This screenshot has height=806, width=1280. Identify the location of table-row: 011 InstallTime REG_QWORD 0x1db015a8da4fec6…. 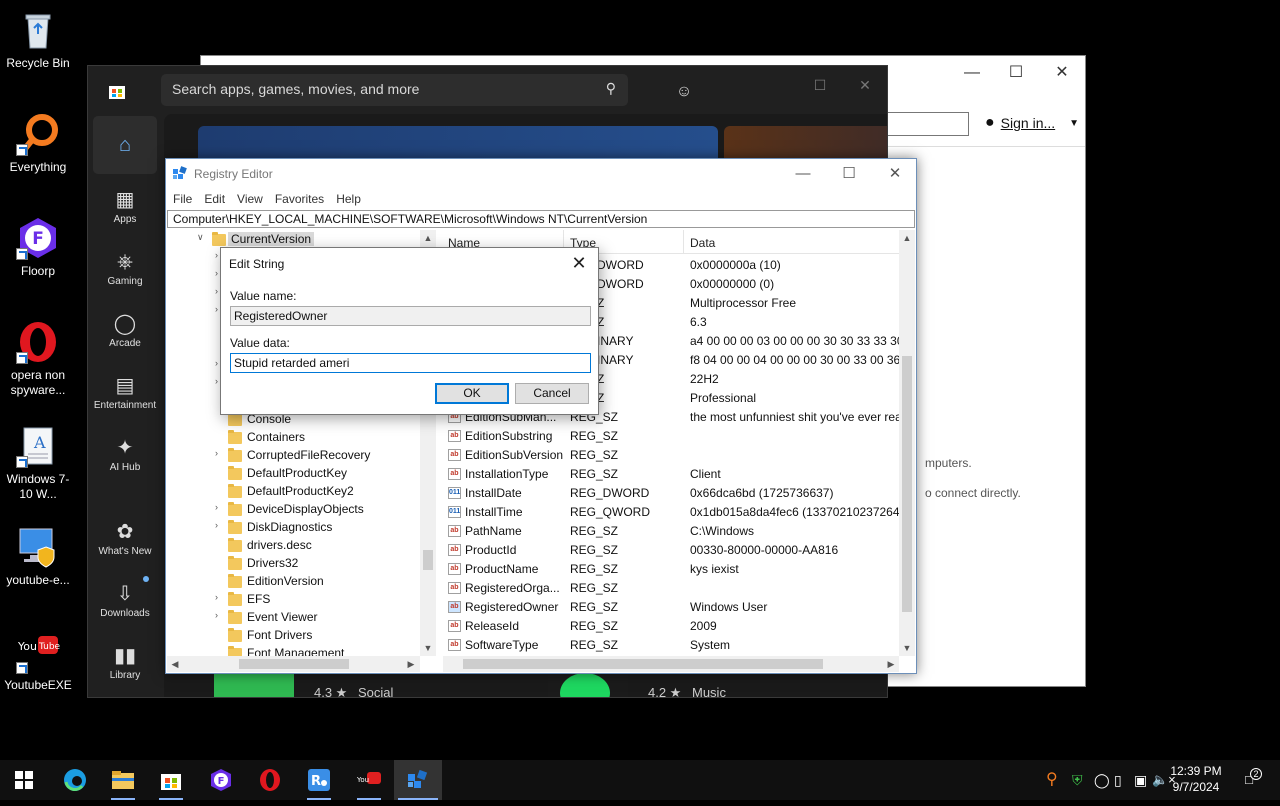
(679, 512).